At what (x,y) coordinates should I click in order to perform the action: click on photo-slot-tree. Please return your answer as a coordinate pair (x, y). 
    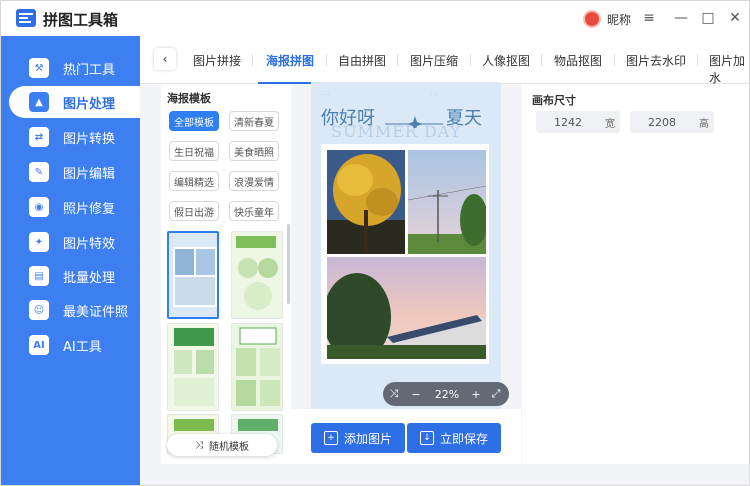
    Looking at the image, I should click on (366, 202).